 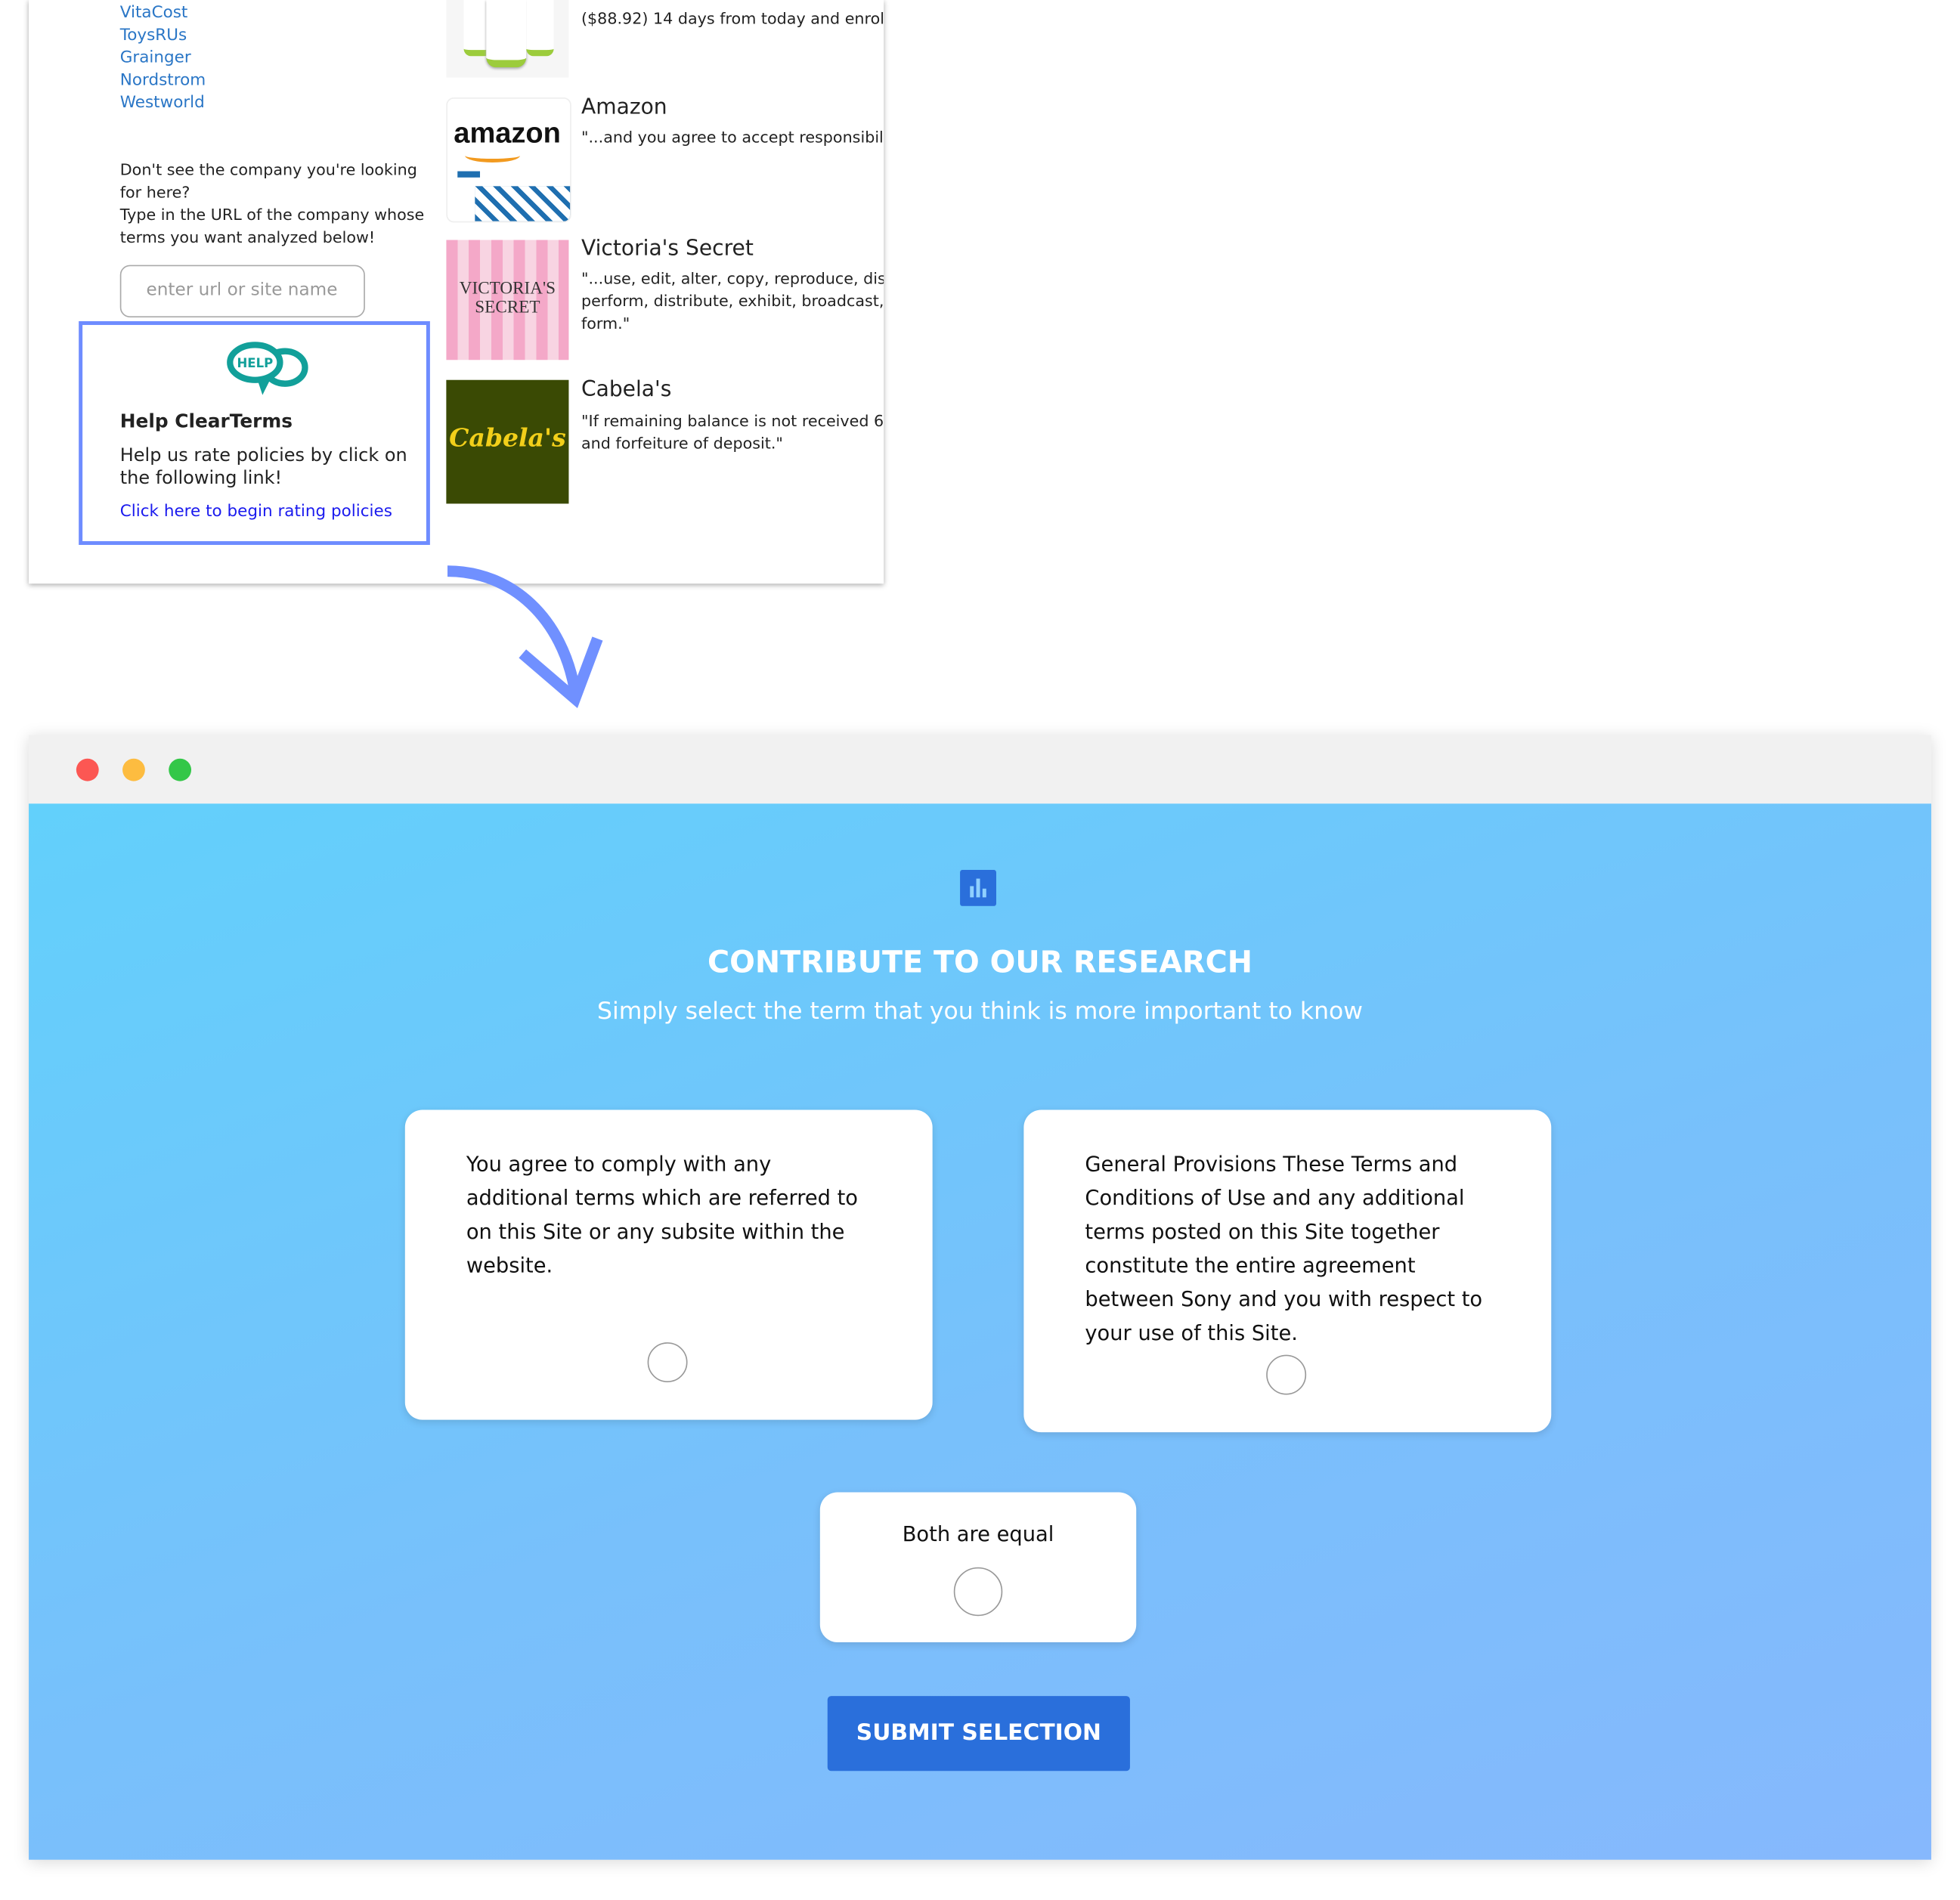 What do you see at coordinates (163, 59) in the screenshot?
I see `company-link-grainger: Grainger` at bounding box center [163, 59].